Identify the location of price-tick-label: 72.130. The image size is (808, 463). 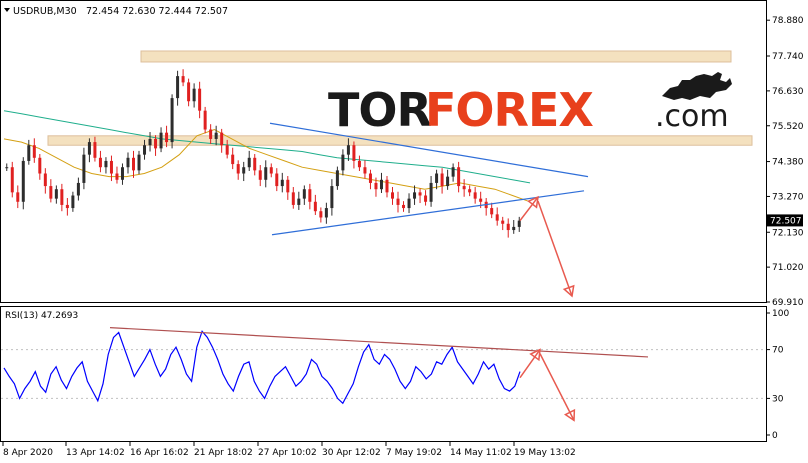
(788, 233).